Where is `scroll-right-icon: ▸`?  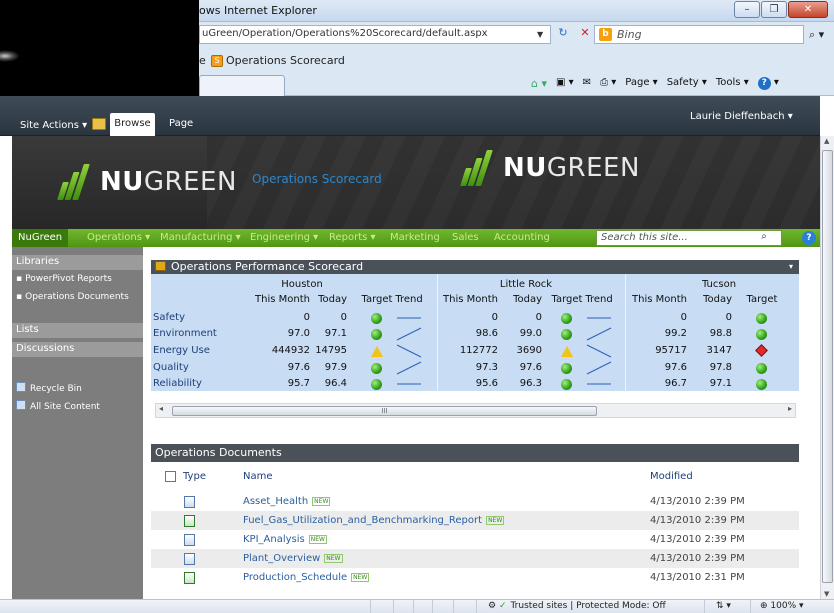 scroll-right-icon: ▸ is located at coordinates (790, 408).